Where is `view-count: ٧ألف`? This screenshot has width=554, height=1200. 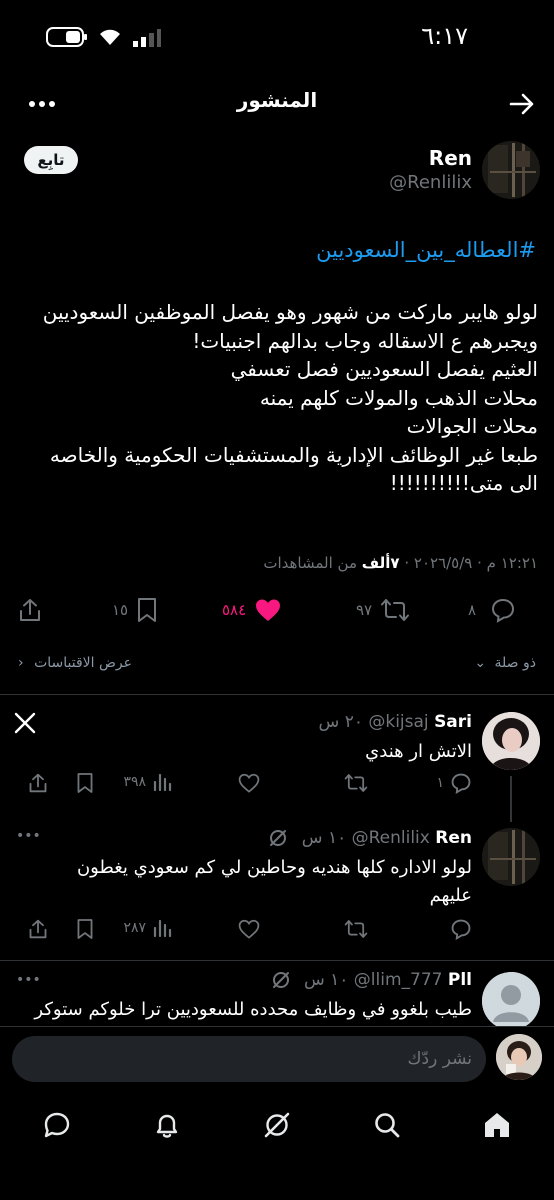
view-count: ٧ألف is located at coordinates (381, 563).